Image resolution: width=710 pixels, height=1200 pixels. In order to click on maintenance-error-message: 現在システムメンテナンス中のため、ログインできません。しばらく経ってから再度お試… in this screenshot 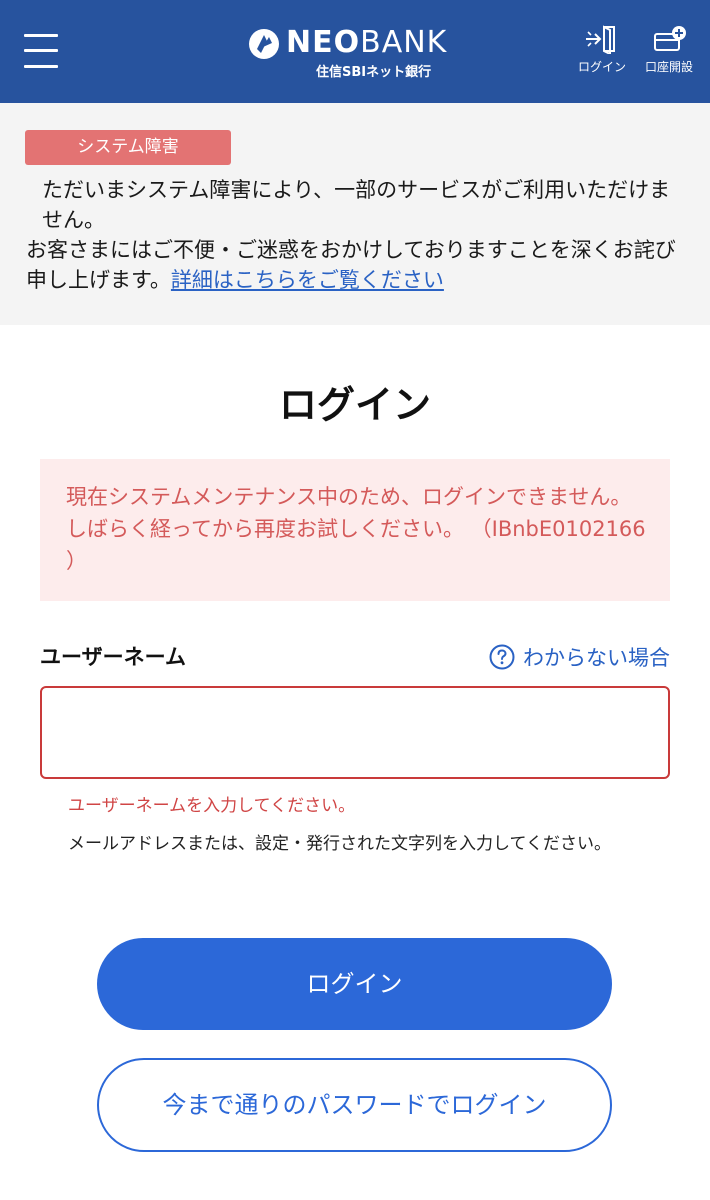, I will do `click(355, 530)`.